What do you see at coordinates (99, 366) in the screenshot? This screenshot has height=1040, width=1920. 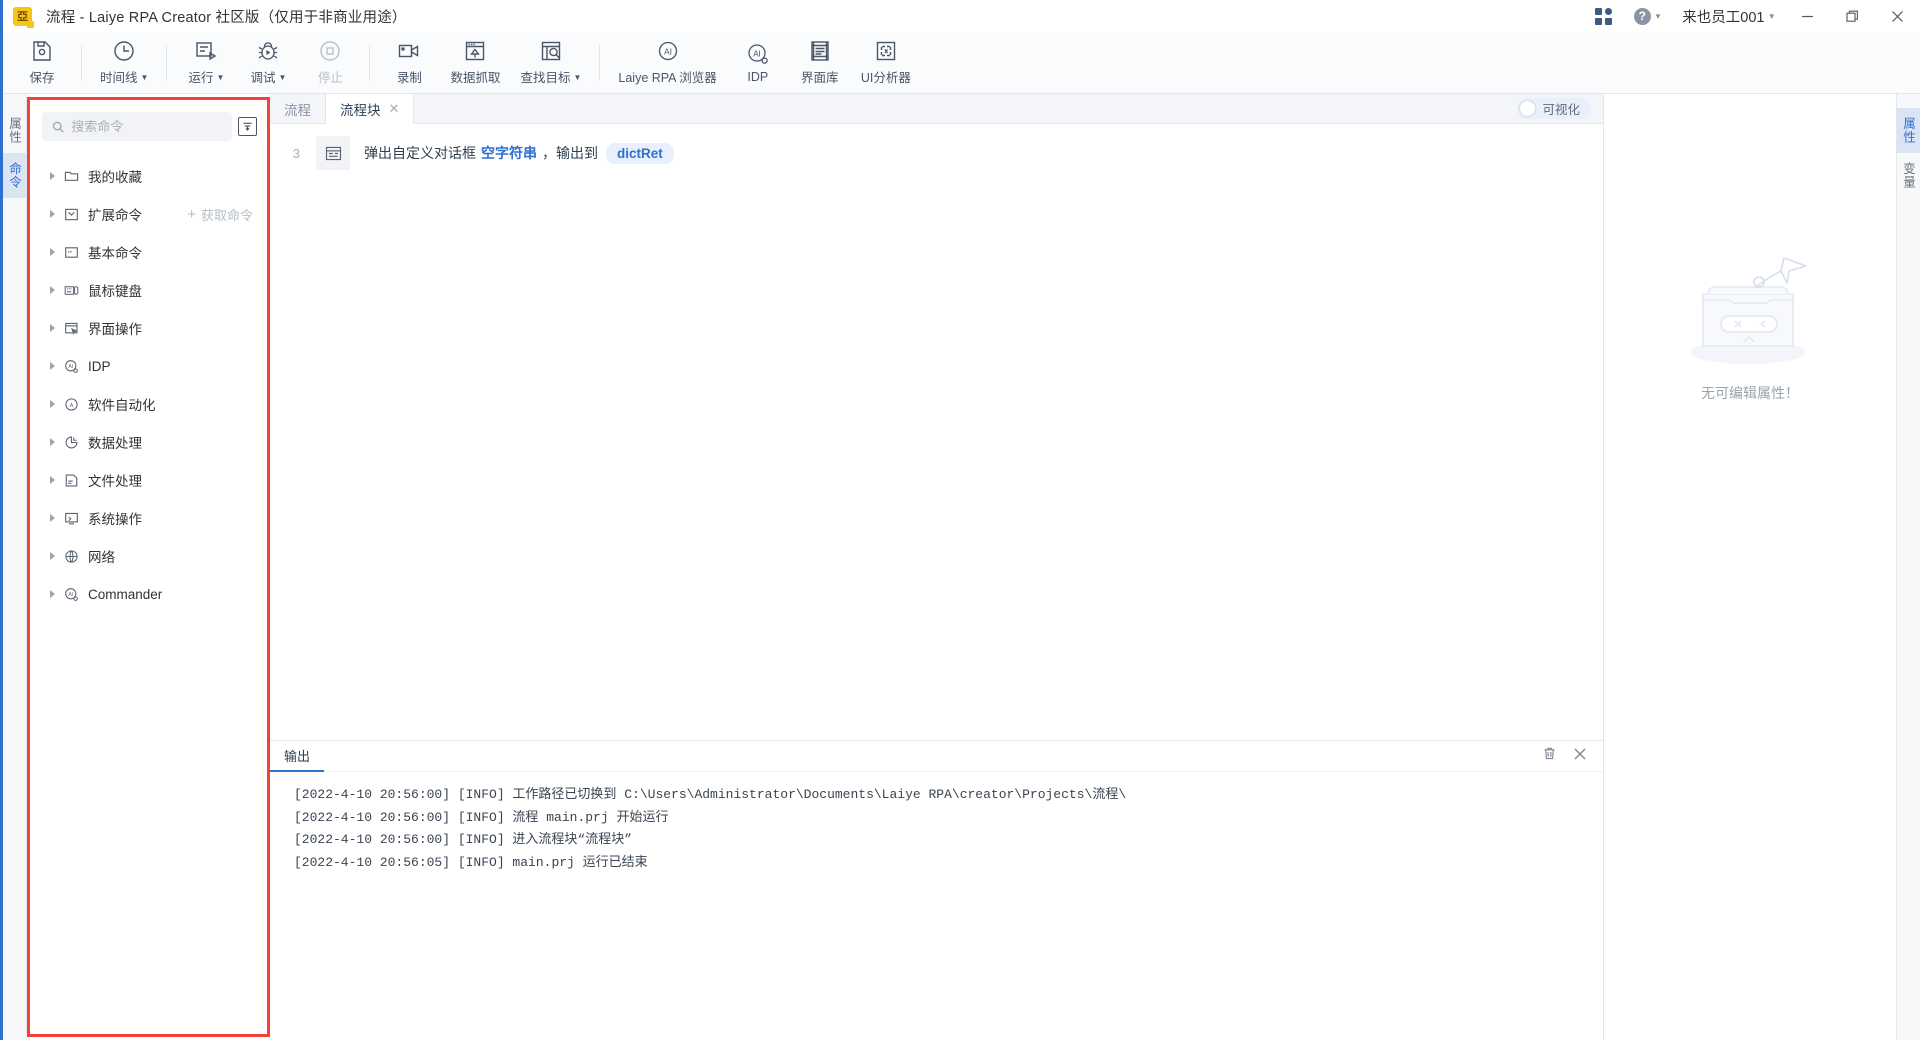 I see `tree-item-label: IDP` at bounding box center [99, 366].